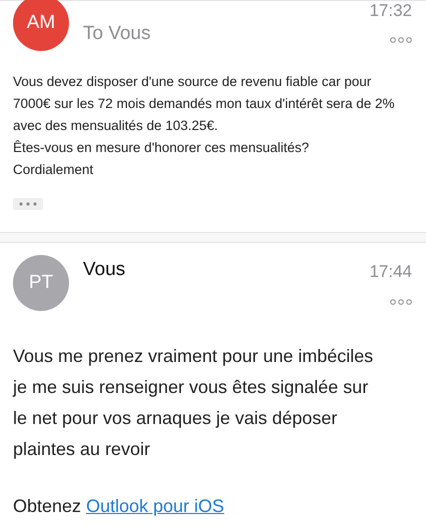 The image size is (426, 526). What do you see at coordinates (47, 506) in the screenshot?
I see `signature-text: Obtenez` at bounding box center [47, 506].